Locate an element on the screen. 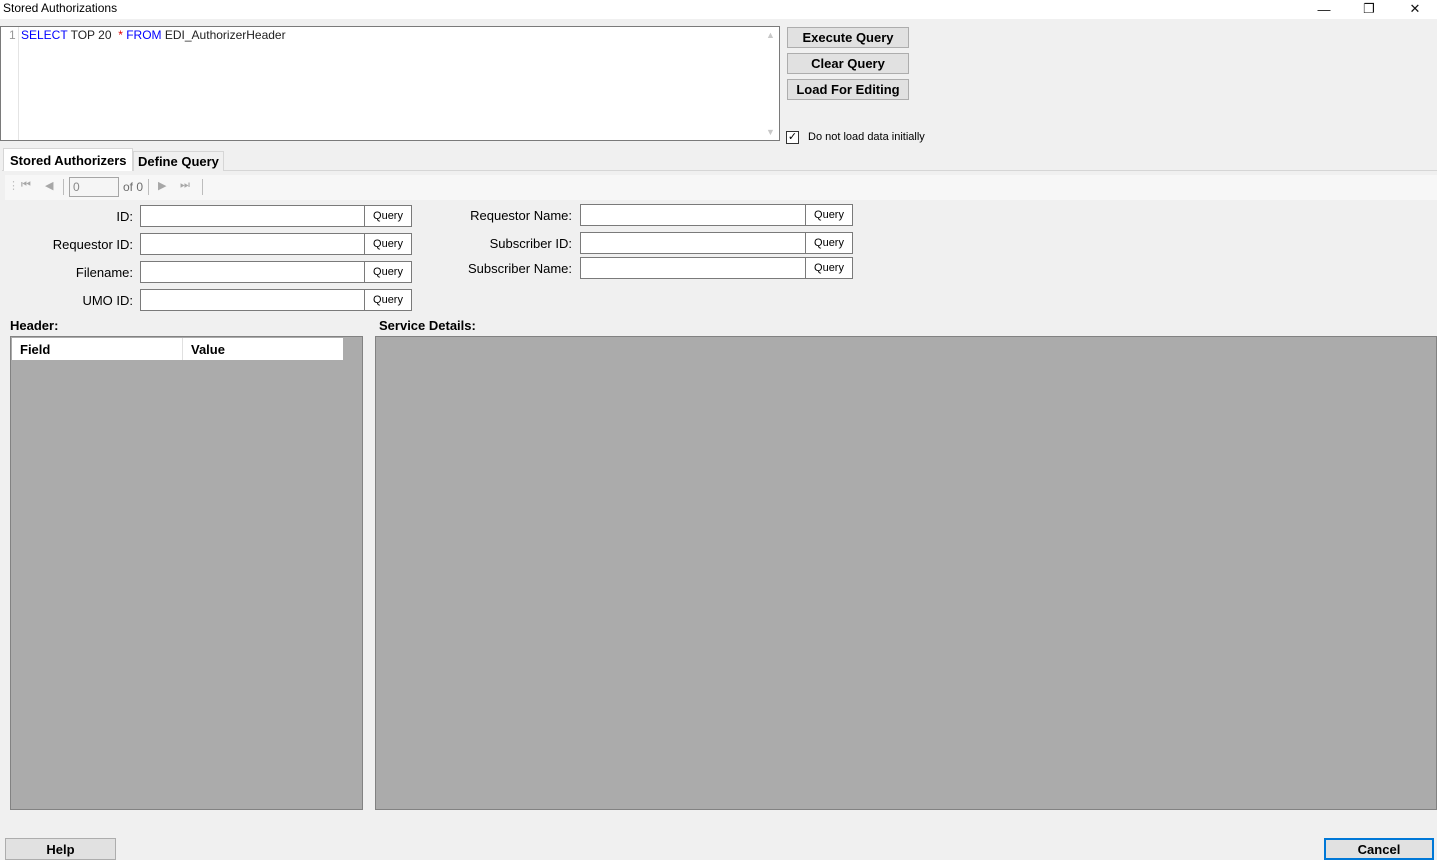 This screenshot has height=860, width=1437. filename-label: Filename: is located at coordinates (104, 272).